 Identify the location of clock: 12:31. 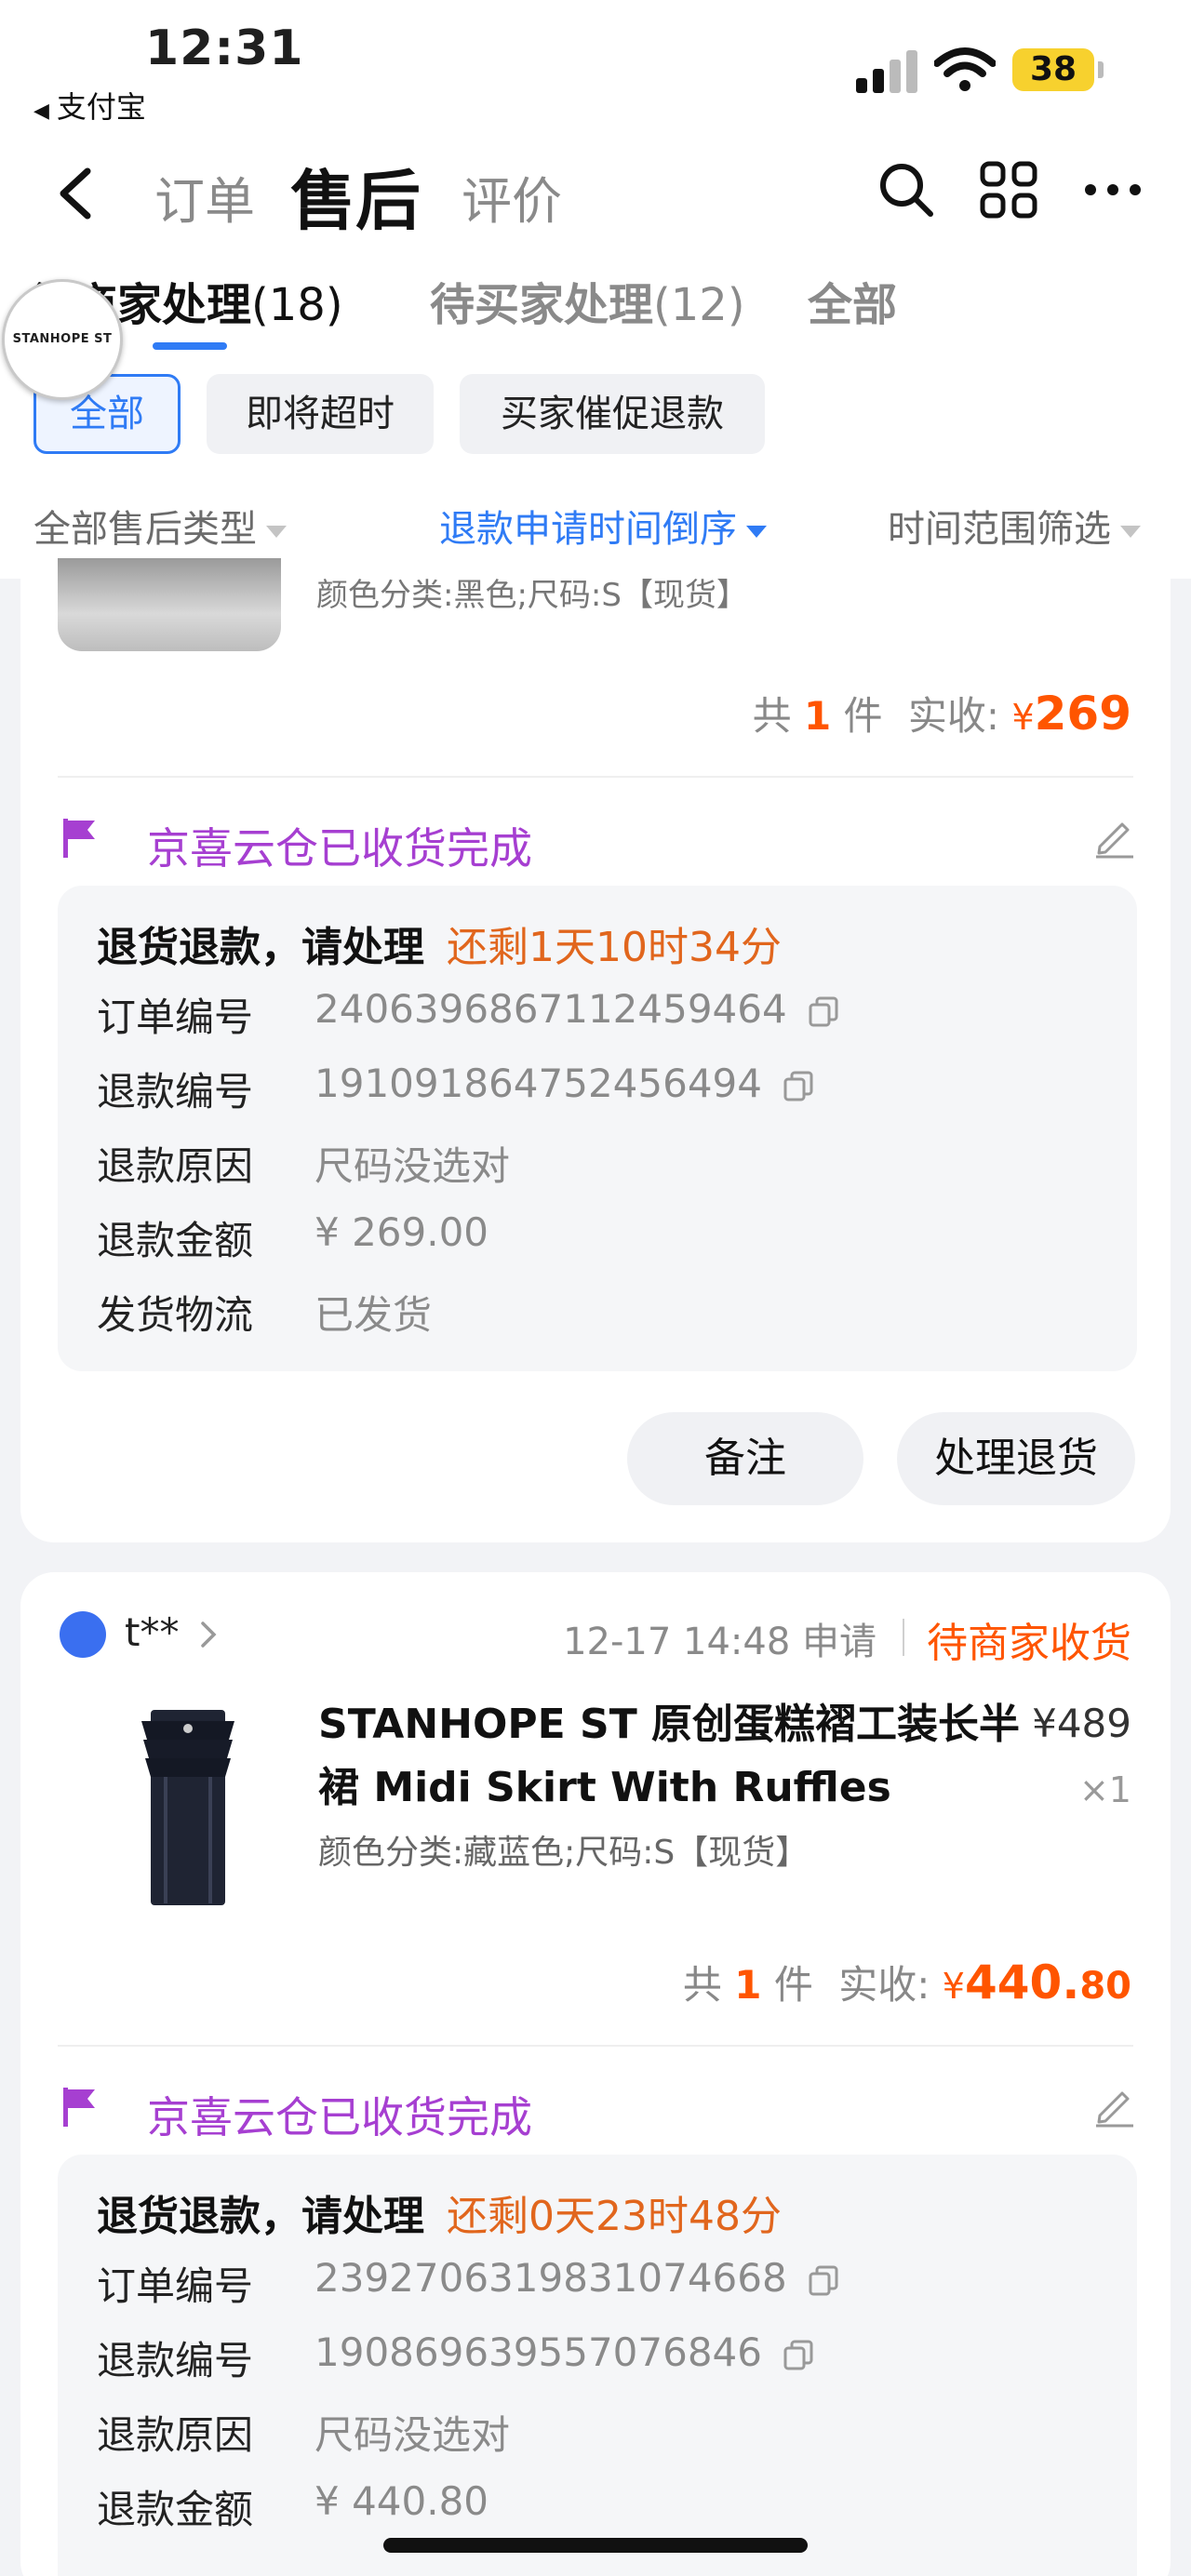
(224, 48).